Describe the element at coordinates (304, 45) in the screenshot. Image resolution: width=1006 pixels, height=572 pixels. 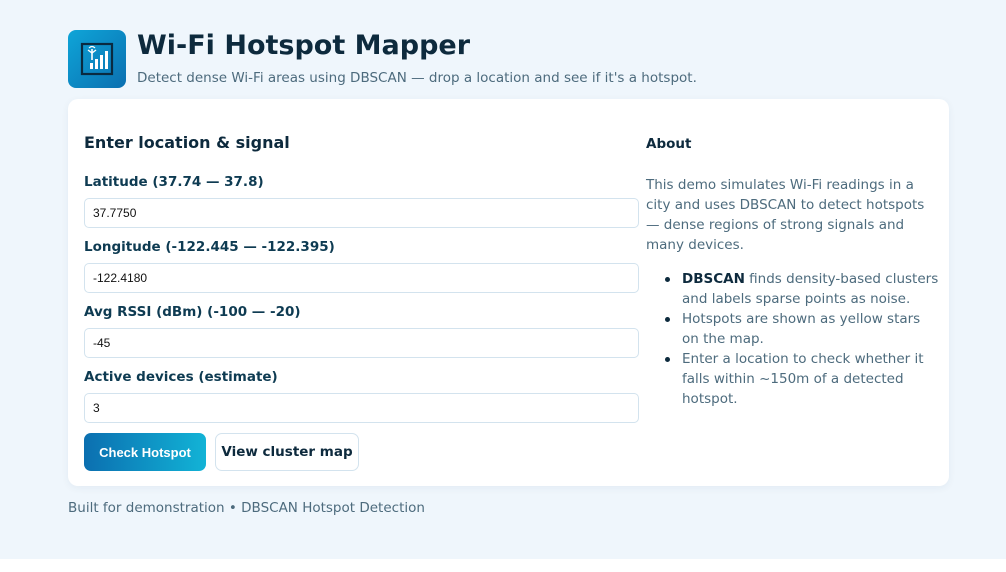
I see `app-title: Wi-Fi Hotspot Mapper` at that location.